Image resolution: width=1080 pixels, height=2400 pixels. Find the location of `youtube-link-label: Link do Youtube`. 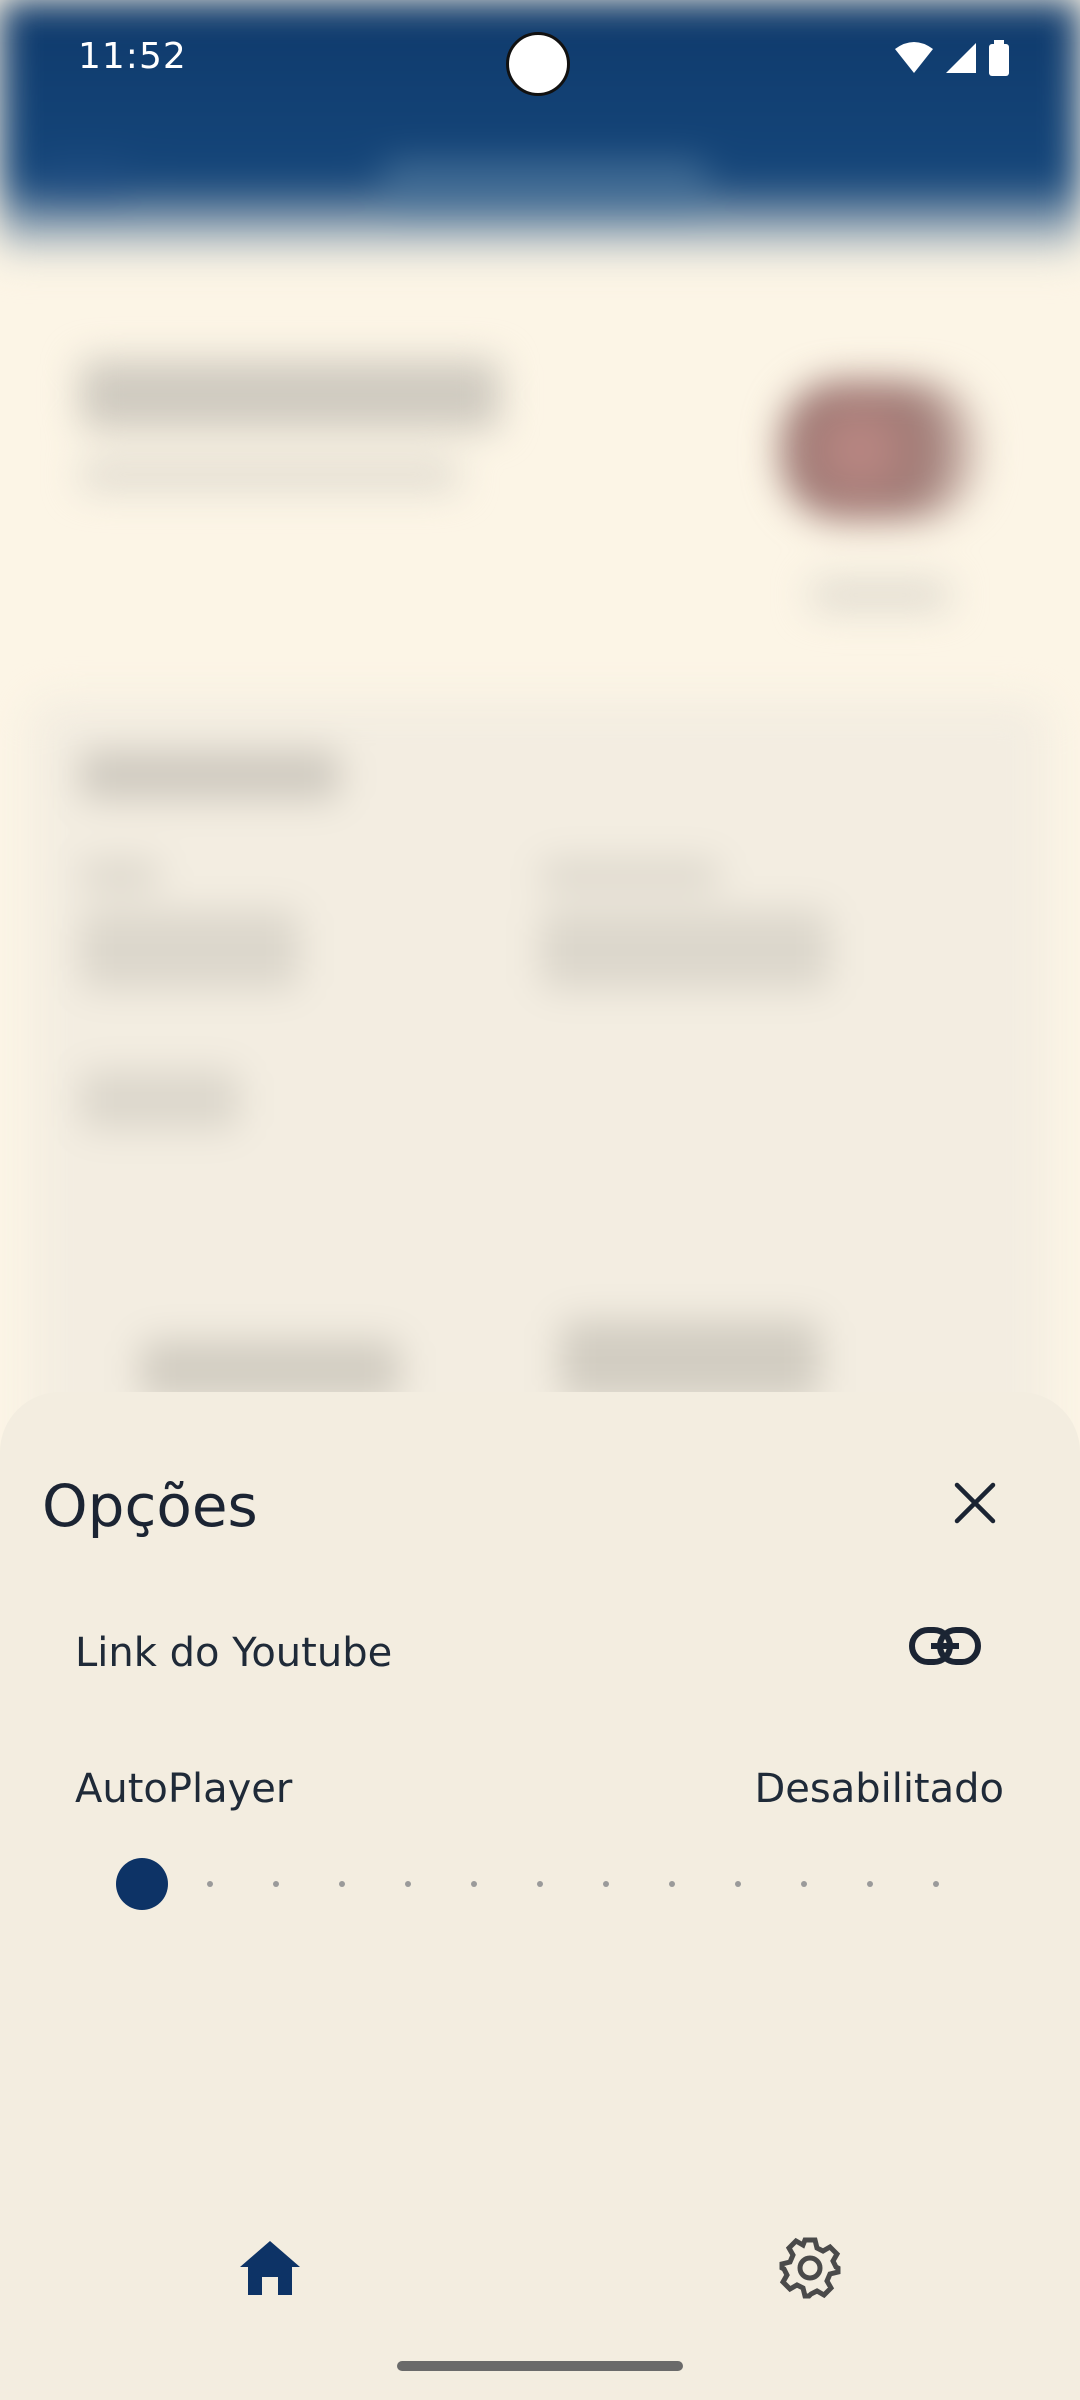

youtube-link-label: Link do Youtube is located at coordinates (234, 1653).